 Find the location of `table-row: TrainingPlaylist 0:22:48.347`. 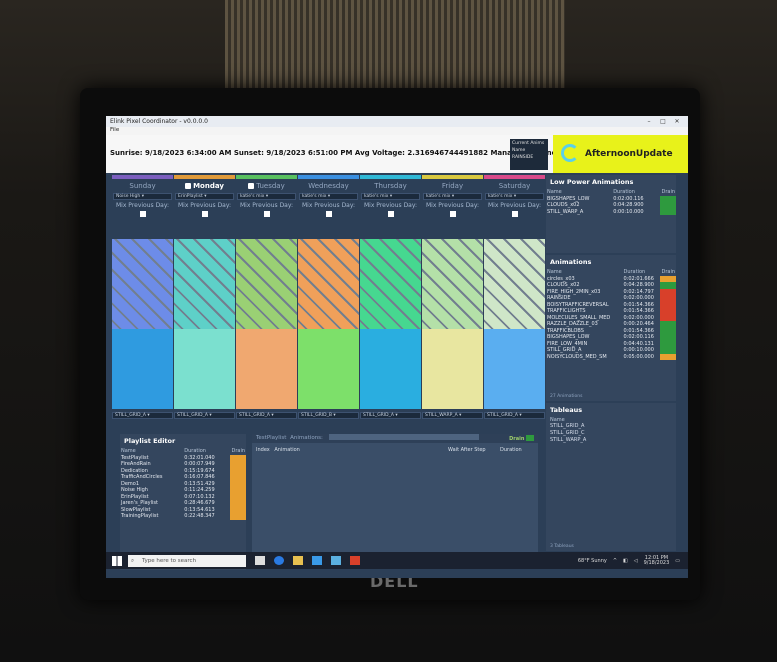

table-row: TrainingPlaylist 0:22:48.347 is located at coordinates (183, 516).